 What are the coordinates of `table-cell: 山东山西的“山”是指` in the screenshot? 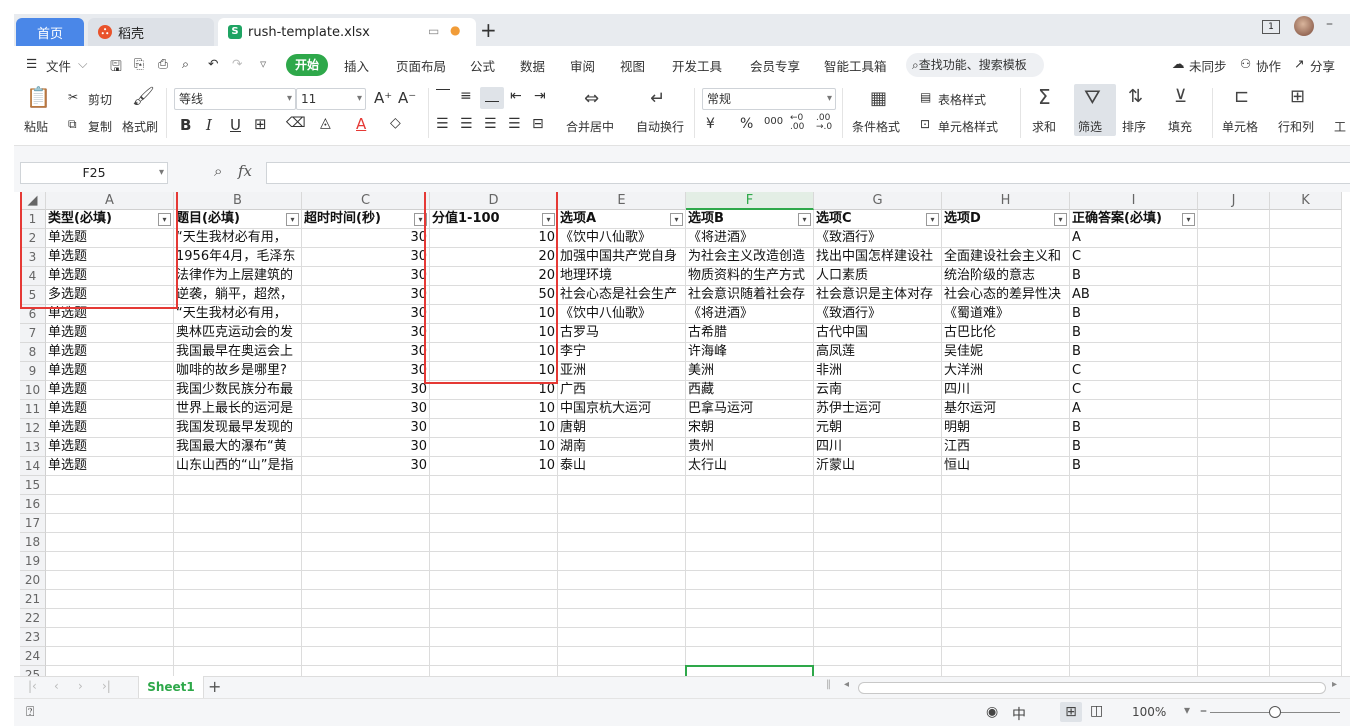 It's located at (238, 466).